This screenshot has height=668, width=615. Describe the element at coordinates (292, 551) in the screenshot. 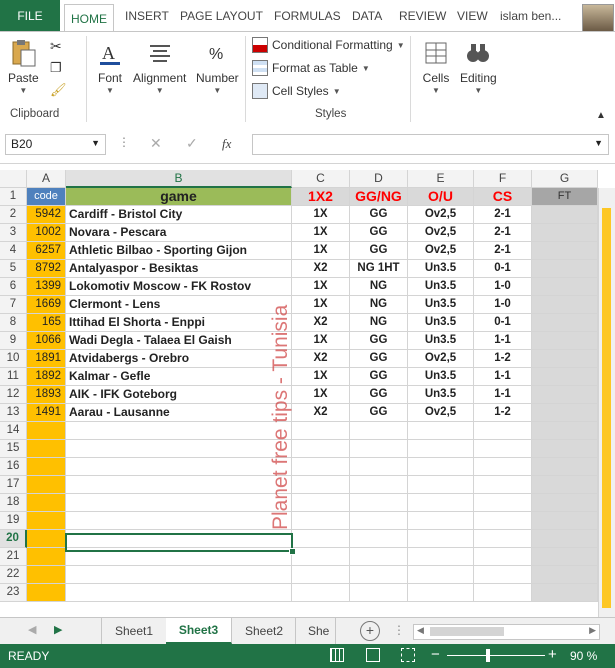

I see `fill-handle` at that location.